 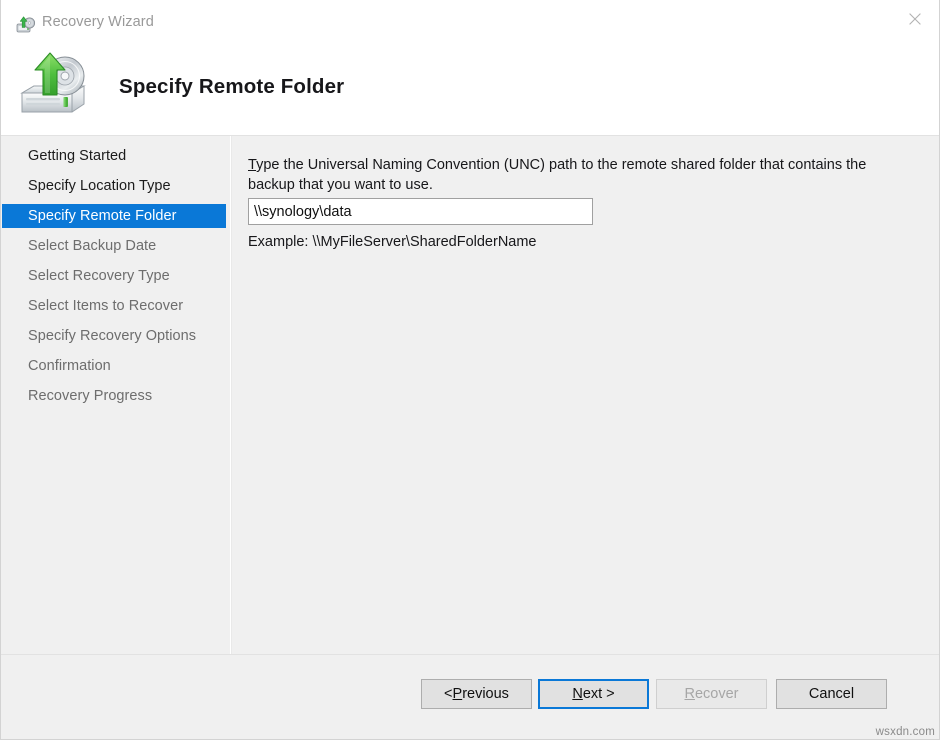 What do you see at coordinates (470, 23) in the screenshot?
I see `title-bar: Recovery Wizard` at bounding box center [470, 23].